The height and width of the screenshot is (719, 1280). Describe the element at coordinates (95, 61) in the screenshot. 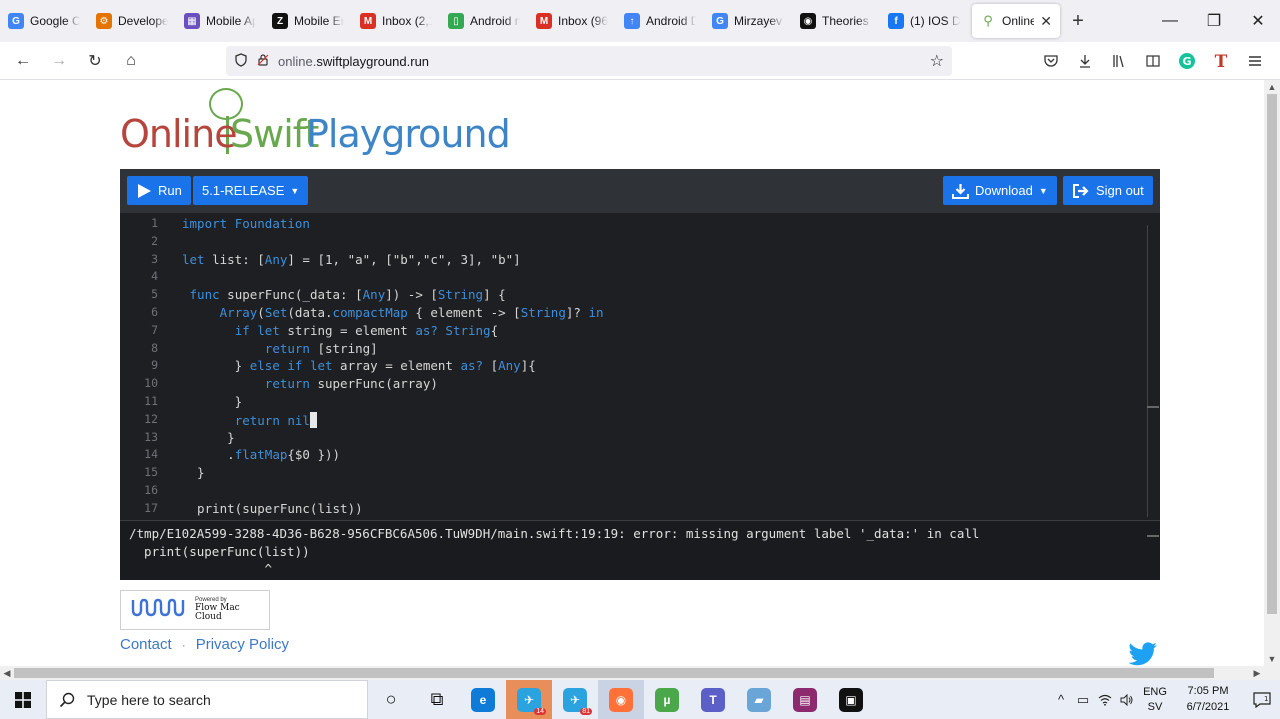

I see `reload-button: ↻` at that location.